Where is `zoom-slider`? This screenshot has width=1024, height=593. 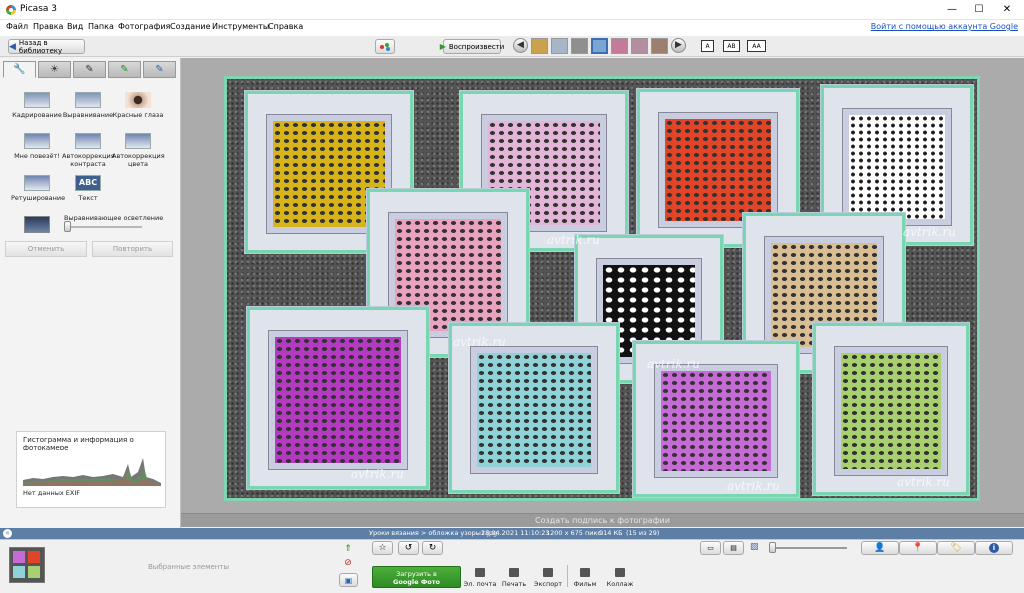
zoom-slider is located at coordinates (808, 548).